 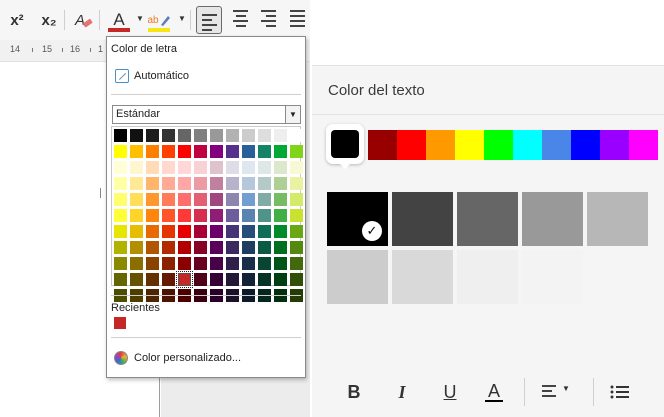 I want to click on align-button: ▼, so click(x=560, y=392).